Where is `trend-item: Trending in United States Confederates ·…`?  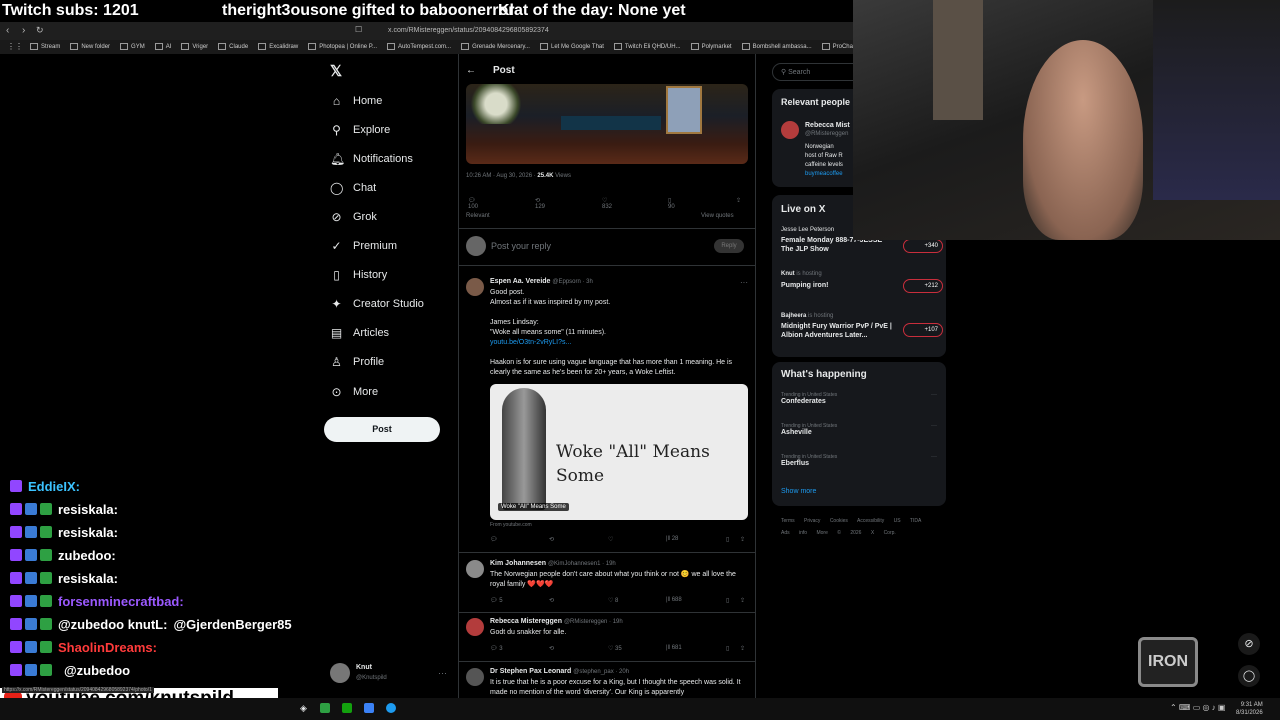
trend-item: Trending in United States Confederates ·… is located at coordinates (861, 398).